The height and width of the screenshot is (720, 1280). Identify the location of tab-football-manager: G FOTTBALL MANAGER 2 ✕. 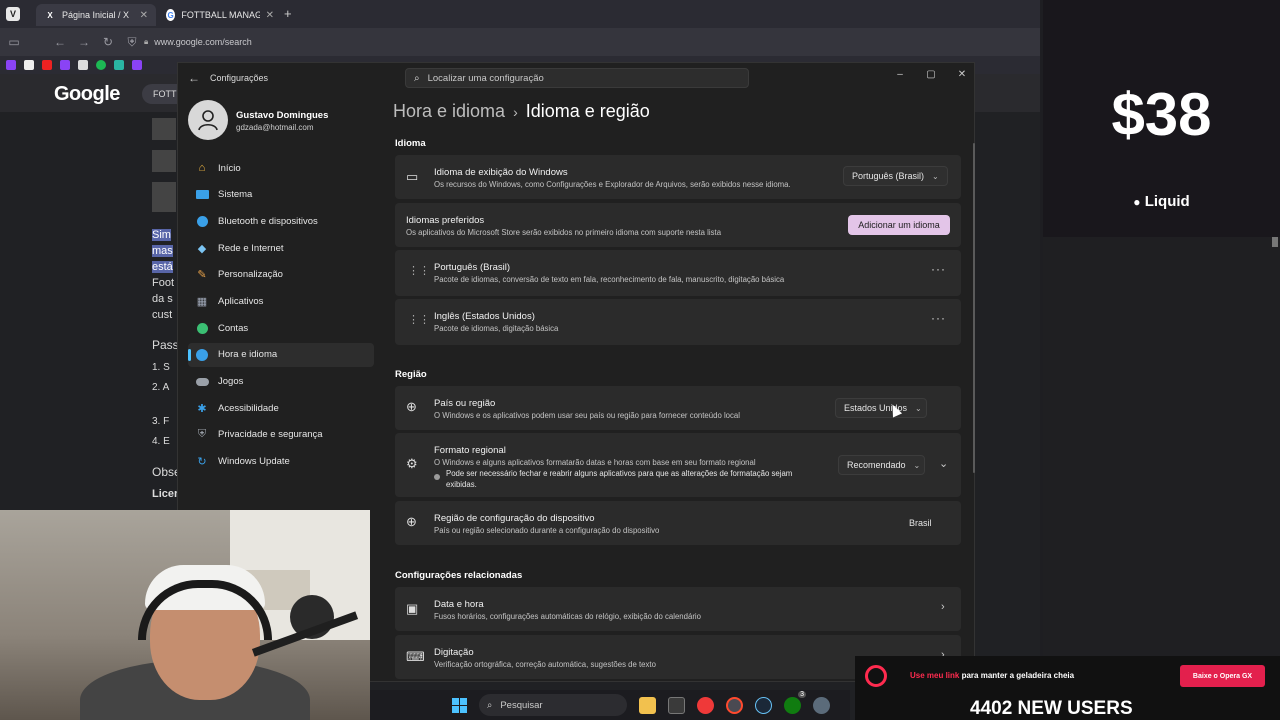
(220, 15).